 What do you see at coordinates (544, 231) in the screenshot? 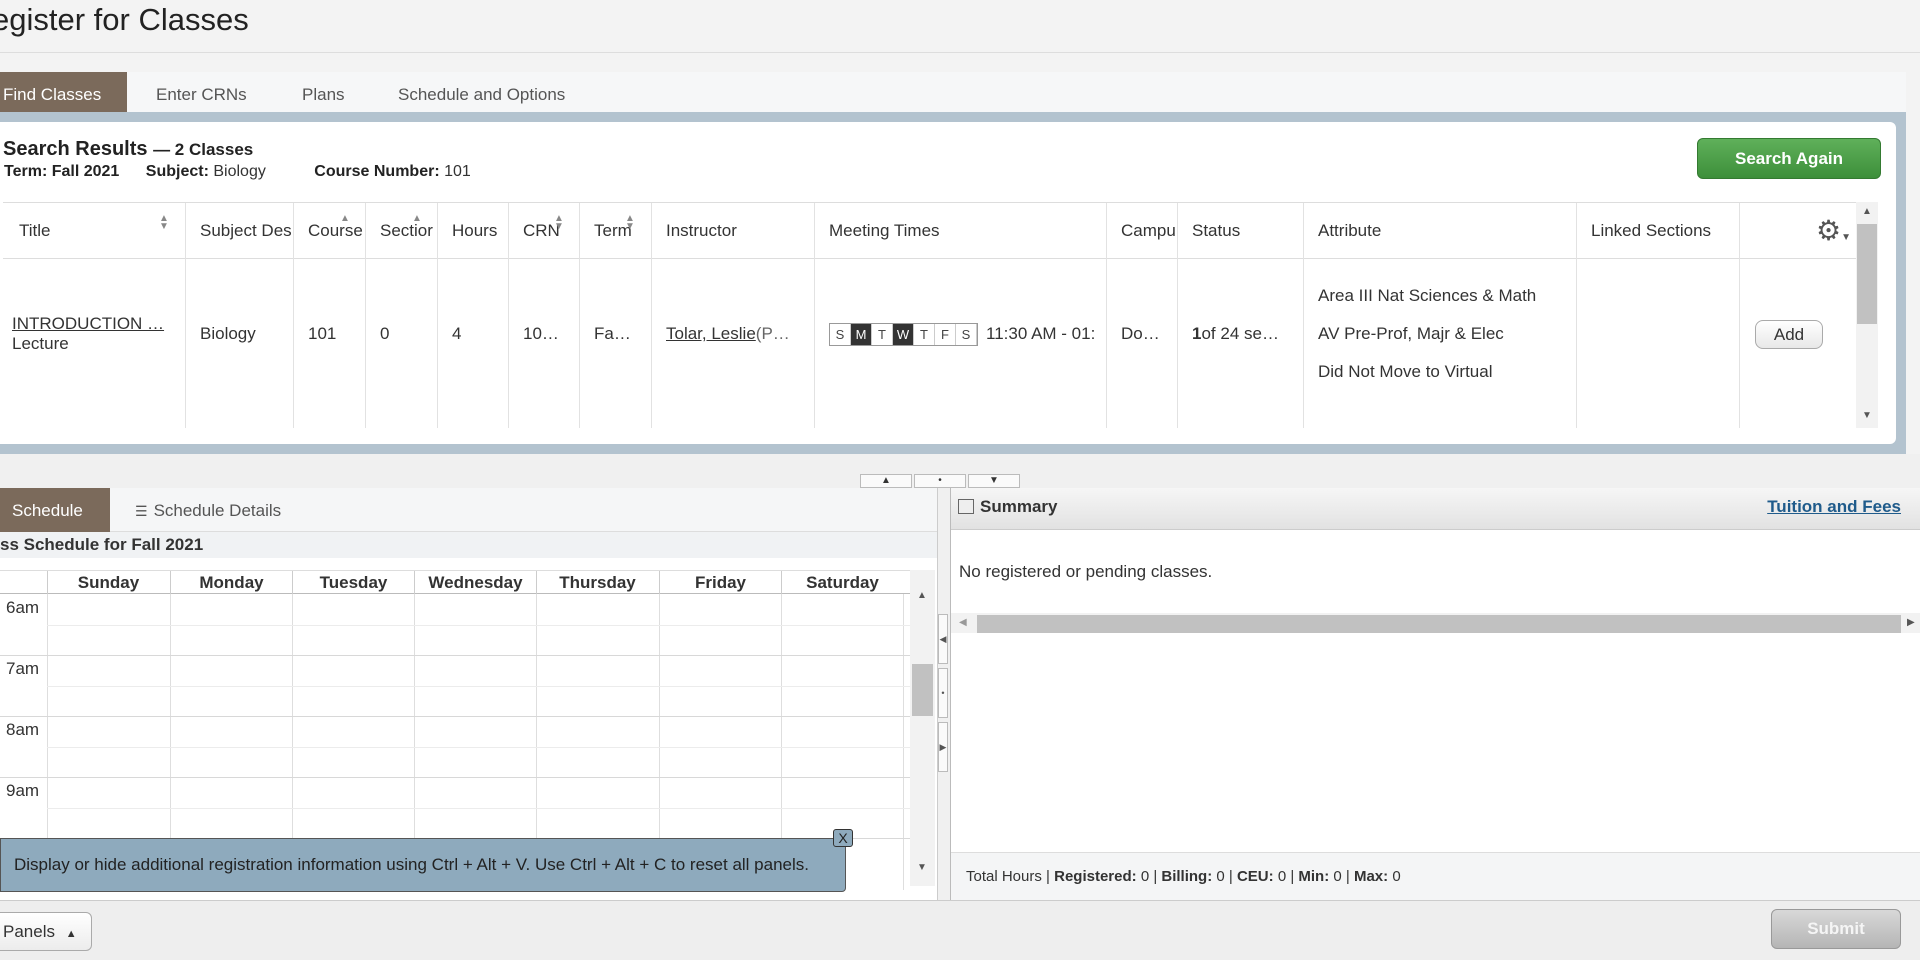
I see `header-crn: CRN` at bounding box center [544, 231].